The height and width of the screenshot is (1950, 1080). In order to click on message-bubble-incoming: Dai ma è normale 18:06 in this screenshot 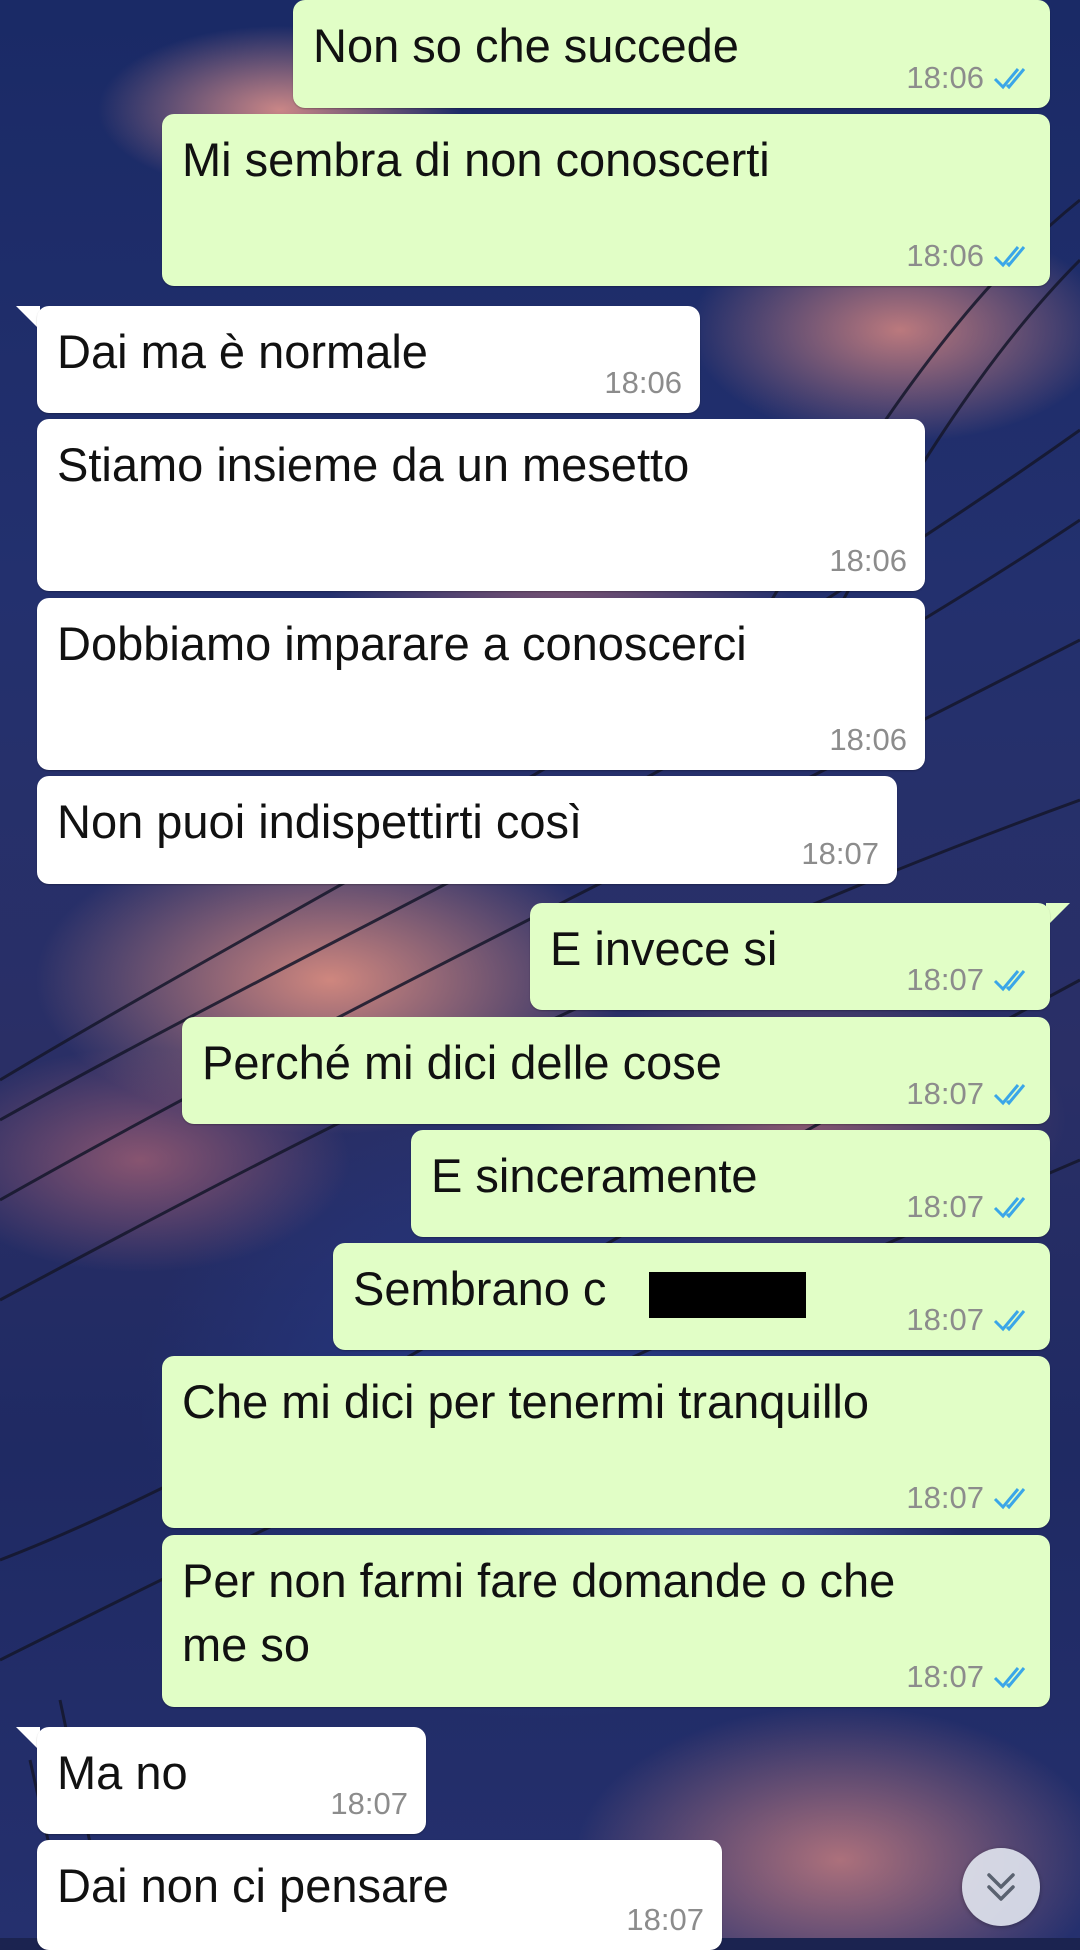, I will do `click(368, 359)`.